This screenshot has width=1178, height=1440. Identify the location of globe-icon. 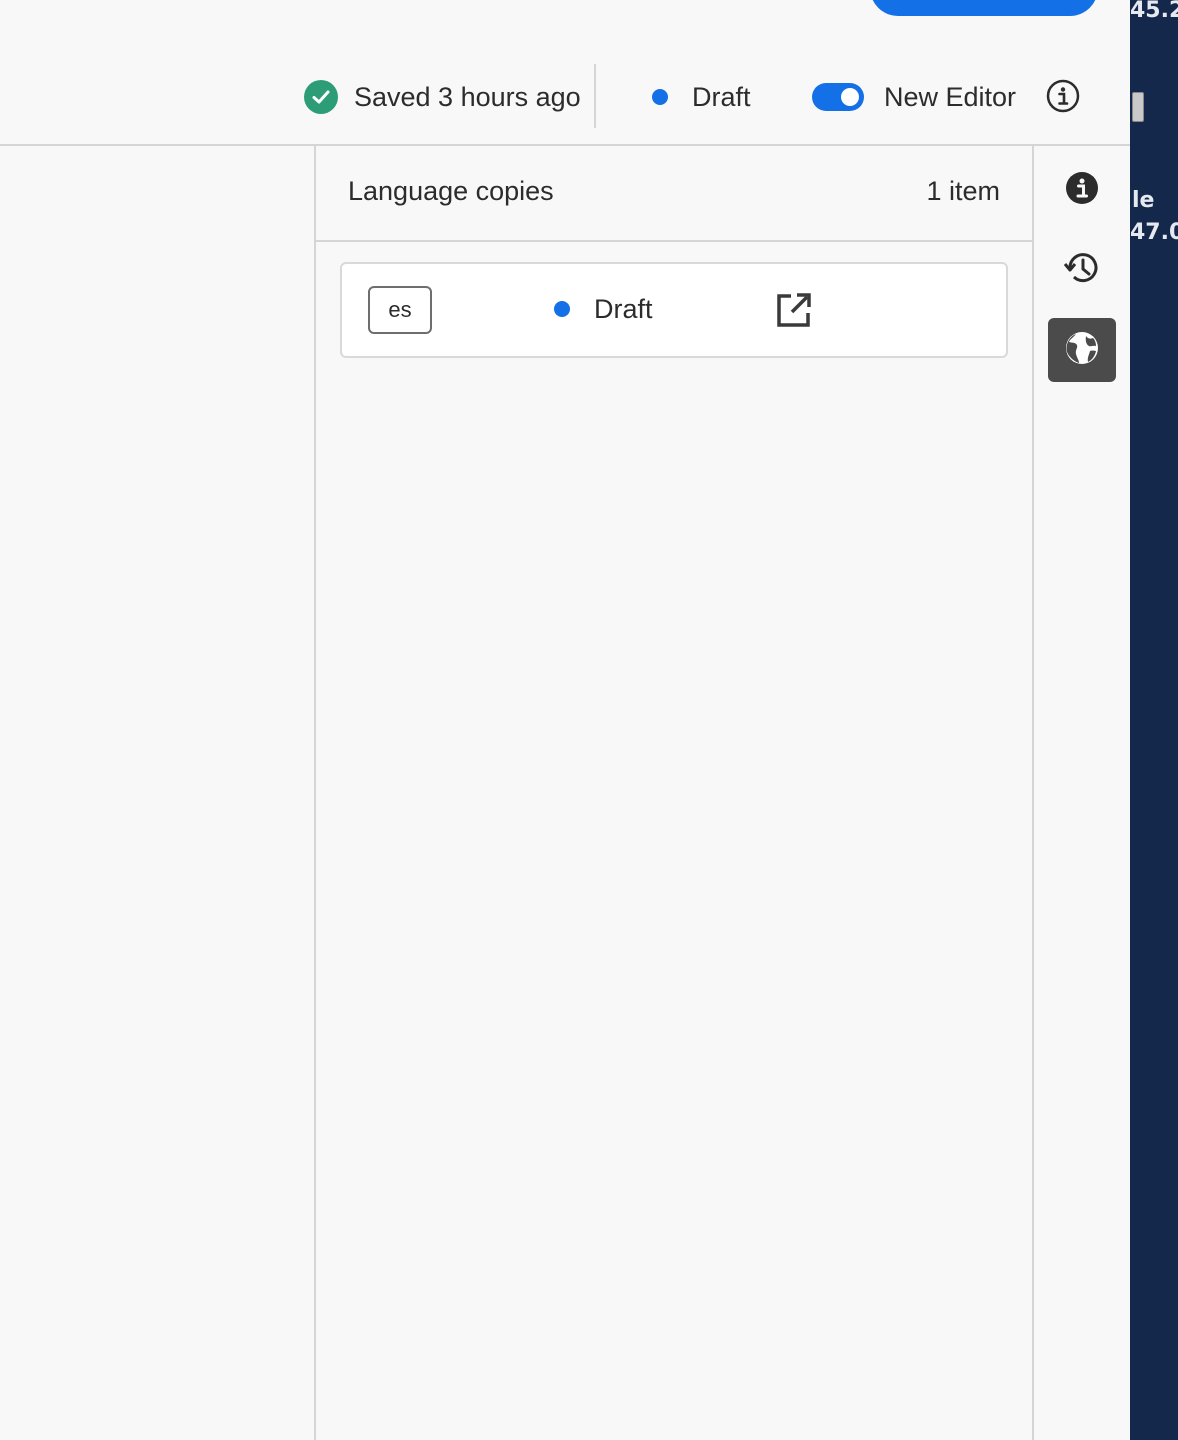
(1082, 350).